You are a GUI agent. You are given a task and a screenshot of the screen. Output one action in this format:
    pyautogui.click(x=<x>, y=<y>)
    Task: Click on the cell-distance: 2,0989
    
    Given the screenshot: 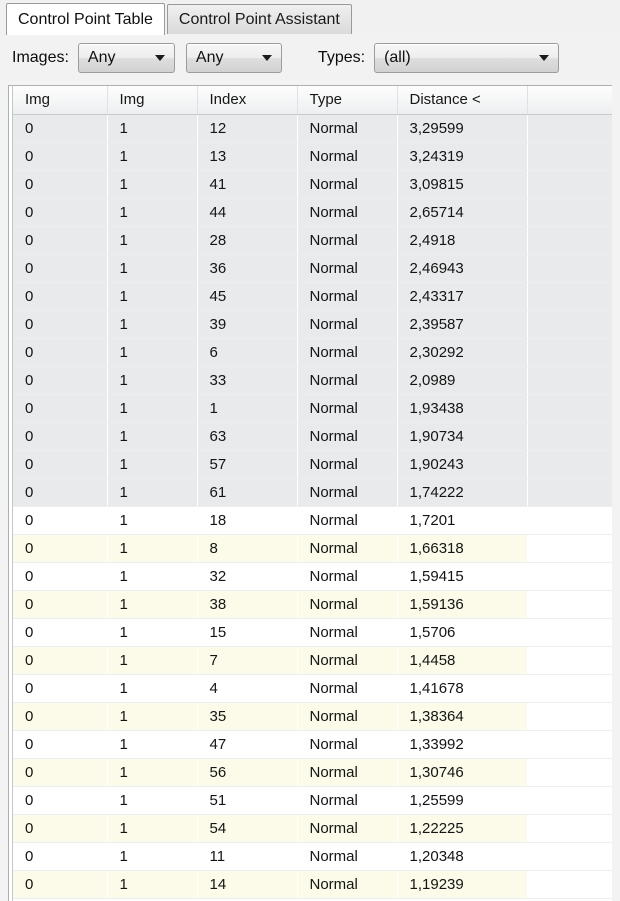 What is the action you would take?
    pyautogui.click(x=462, y=380)
    